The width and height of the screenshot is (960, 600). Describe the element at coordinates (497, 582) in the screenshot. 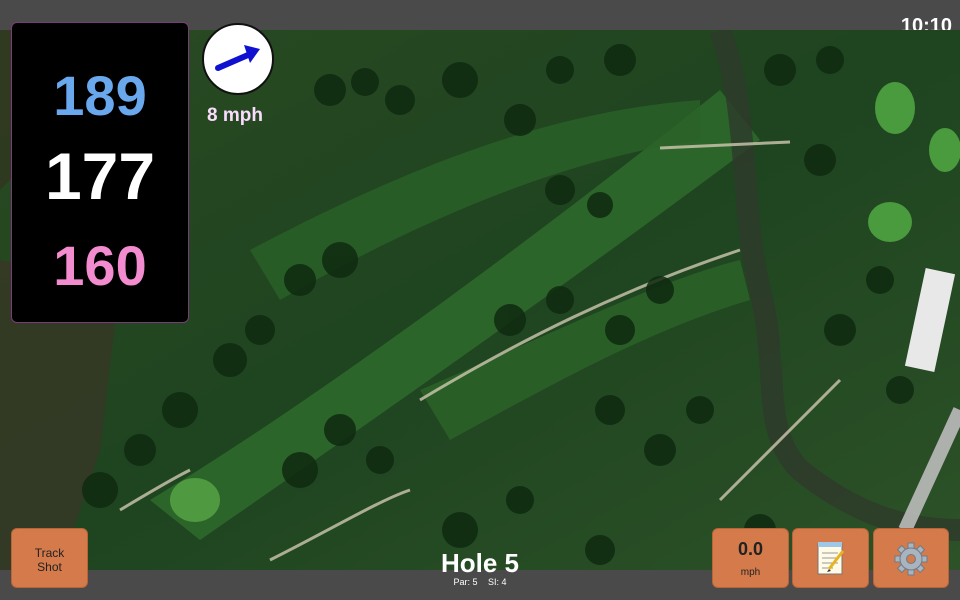

I see `hole-si: SI: 4` at that location.